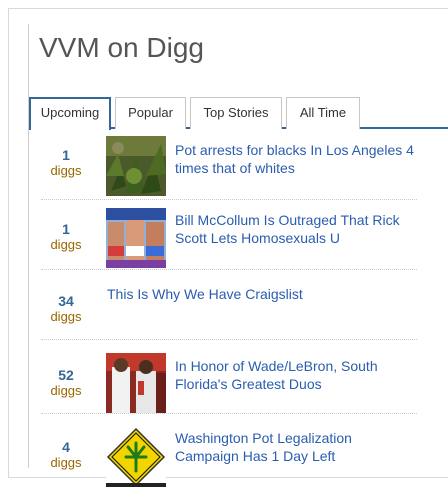 The height and width of the screenshot is (487, 448). What do you see at coordinates (66, 301) in the screenshot?
I see `digg-count-number: 34` at bounding box center [66, 301].